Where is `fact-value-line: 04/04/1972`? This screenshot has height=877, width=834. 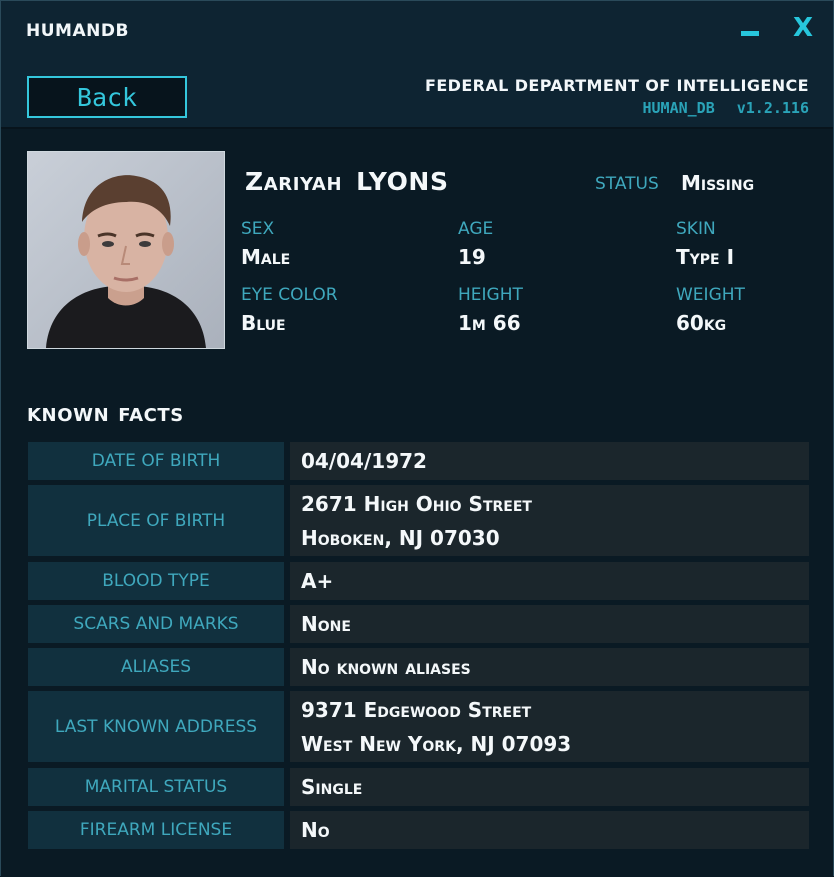
fact-value-line: 04/04/1972 is located at coordinates (364, 461).